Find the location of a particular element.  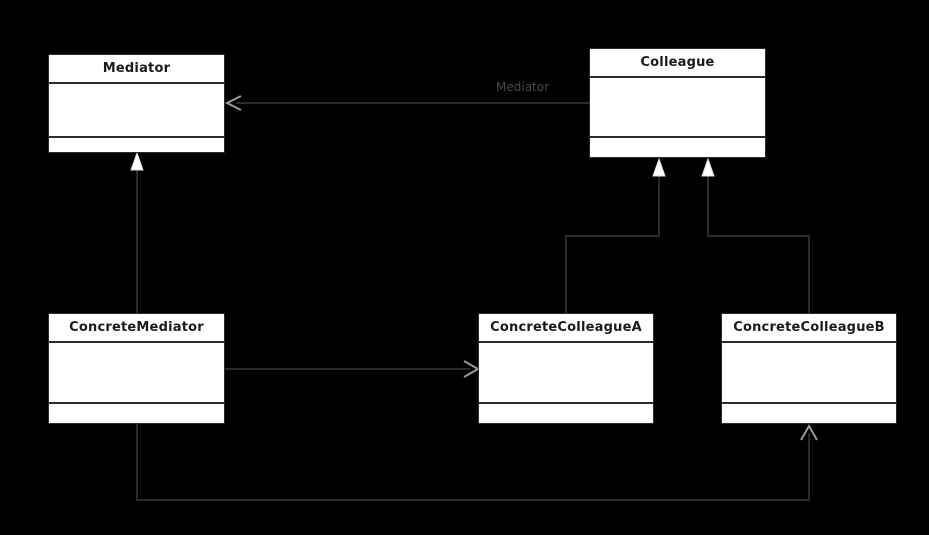

class-box-concrete-colleague-b: ConcreteColleagueB is located at coordinates (809, 368).